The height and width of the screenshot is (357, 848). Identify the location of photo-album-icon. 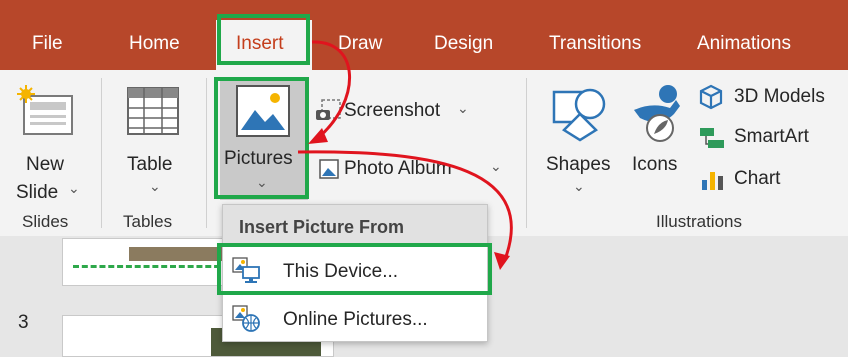
(328, 169).